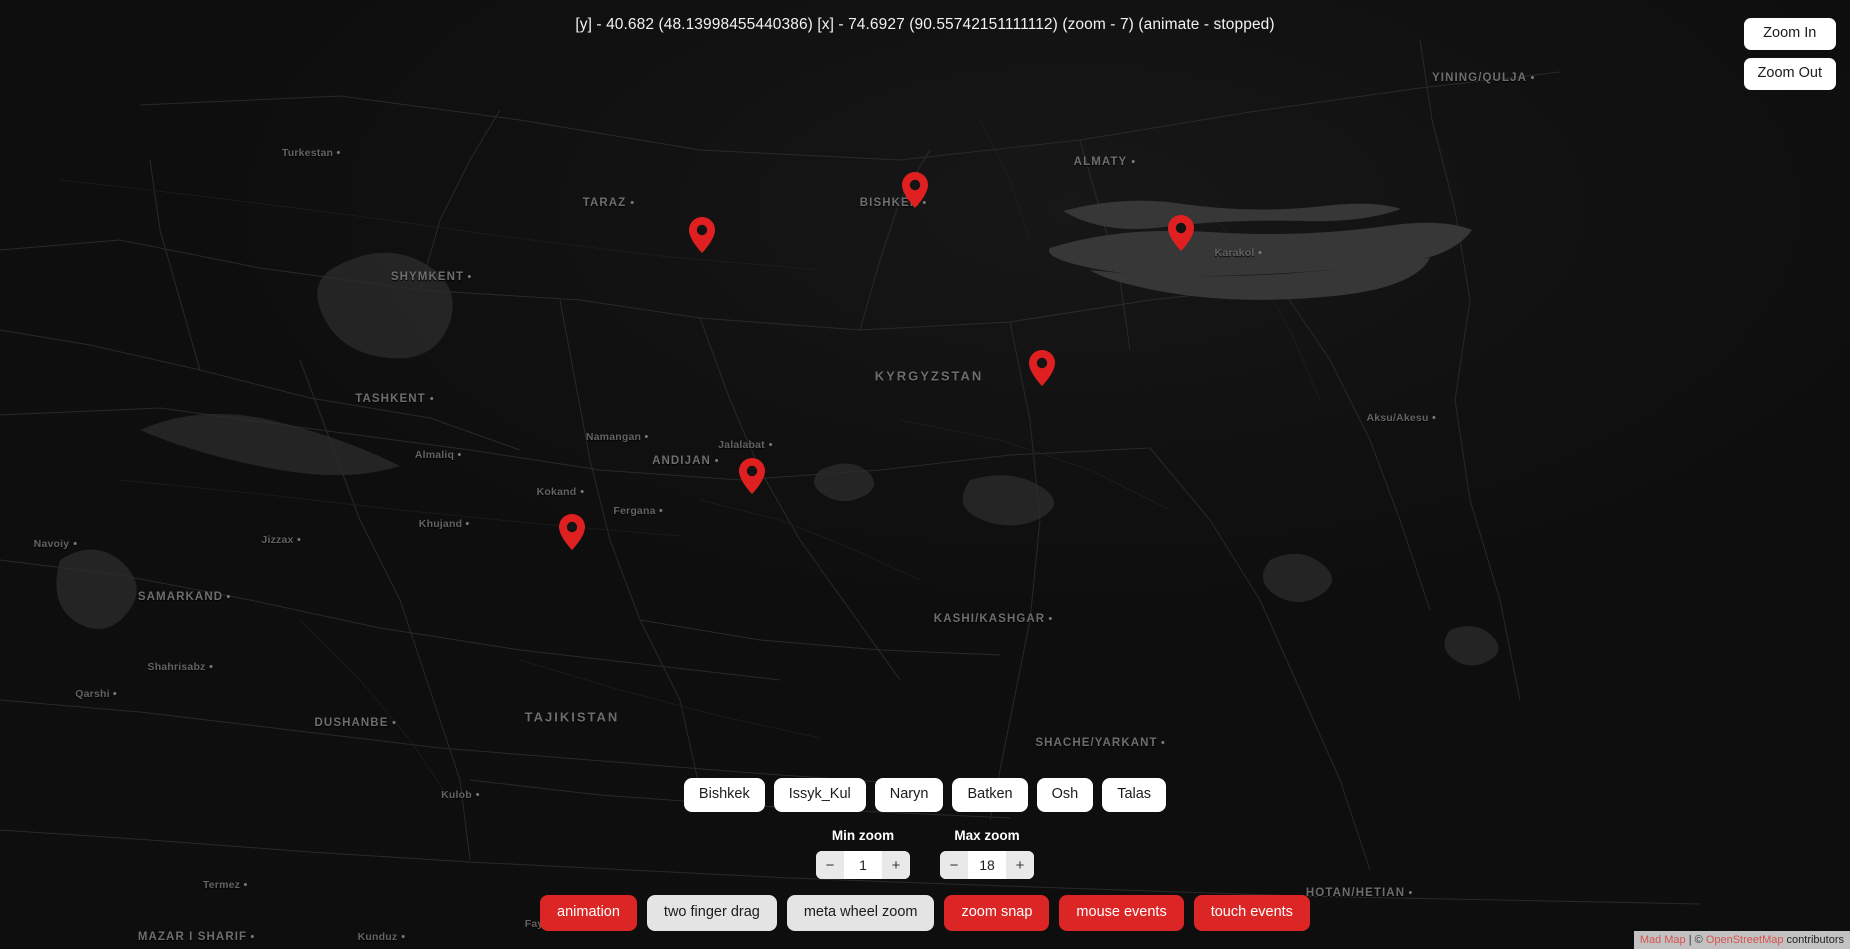 Image resolution: width=1850 pixels, height=949 pixels. Describe the element at coordinates (588, 913) in the screenshot. I see `toggle-button-animation: animation` at that location.